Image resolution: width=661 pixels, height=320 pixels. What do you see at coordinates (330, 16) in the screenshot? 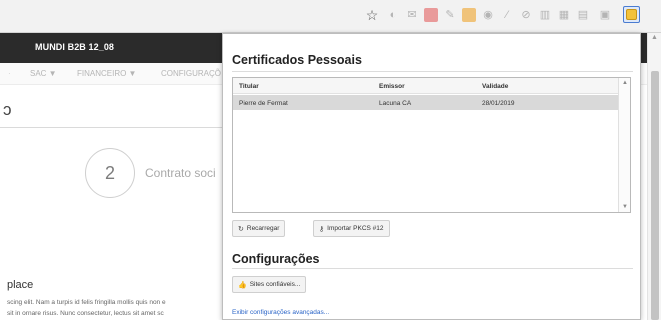
I see `browser-toolbar: ☆ ◐ ✉ ✎ ◉ ⁄ ⊘ ▥ ▦ ▤ ▣` at bounding box center [330, 16].